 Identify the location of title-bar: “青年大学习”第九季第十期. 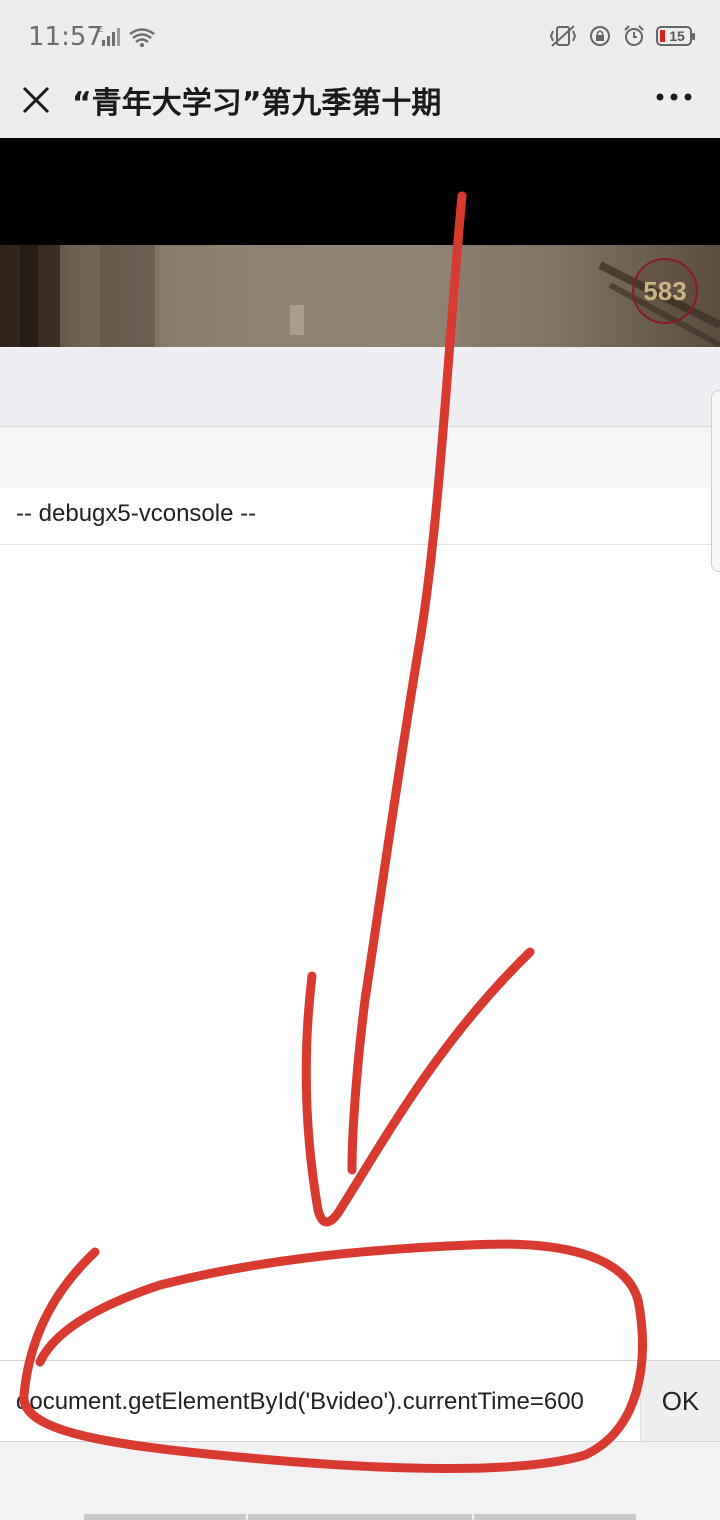
(360, 104).